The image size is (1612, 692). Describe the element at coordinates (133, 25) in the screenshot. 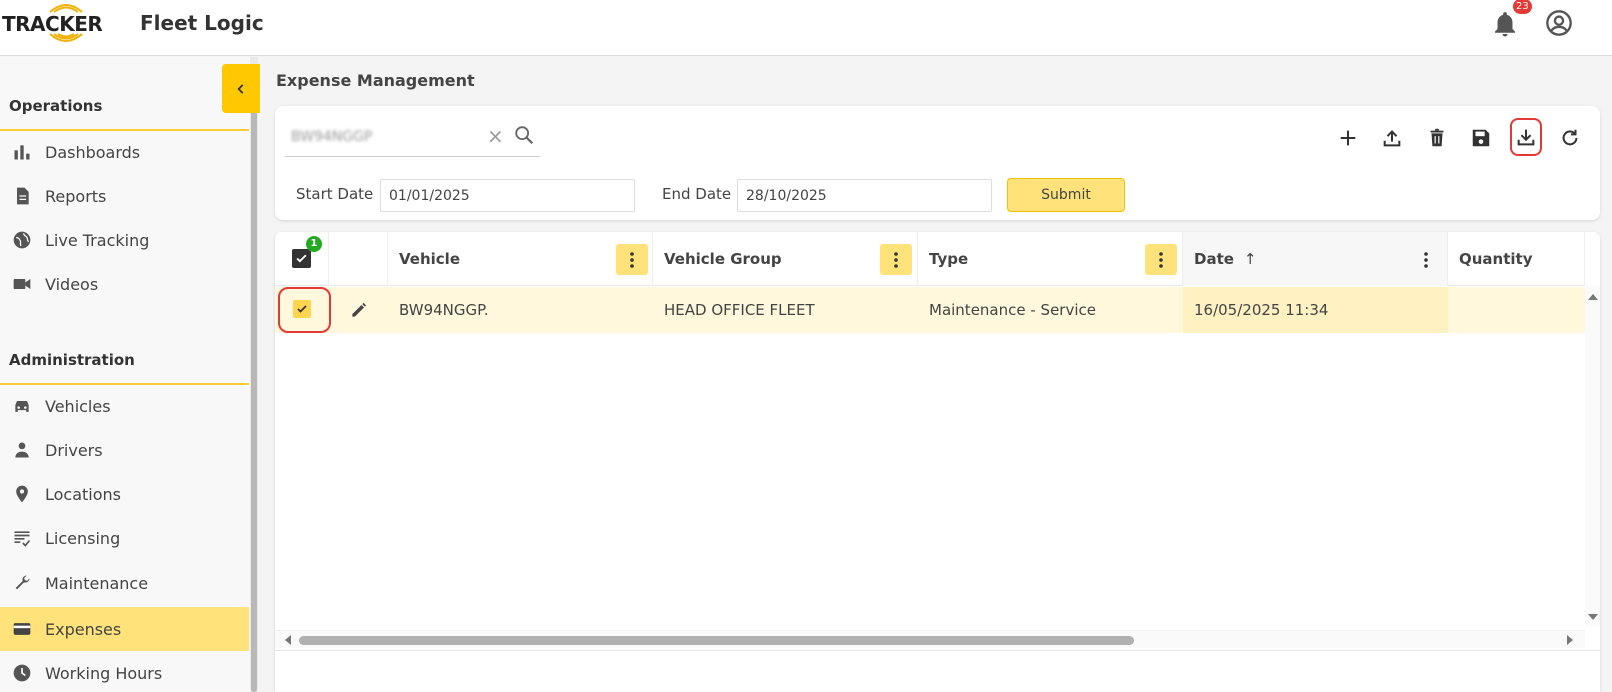

I see `tracker-logo: TRACKER Fleet Logic` at that location.